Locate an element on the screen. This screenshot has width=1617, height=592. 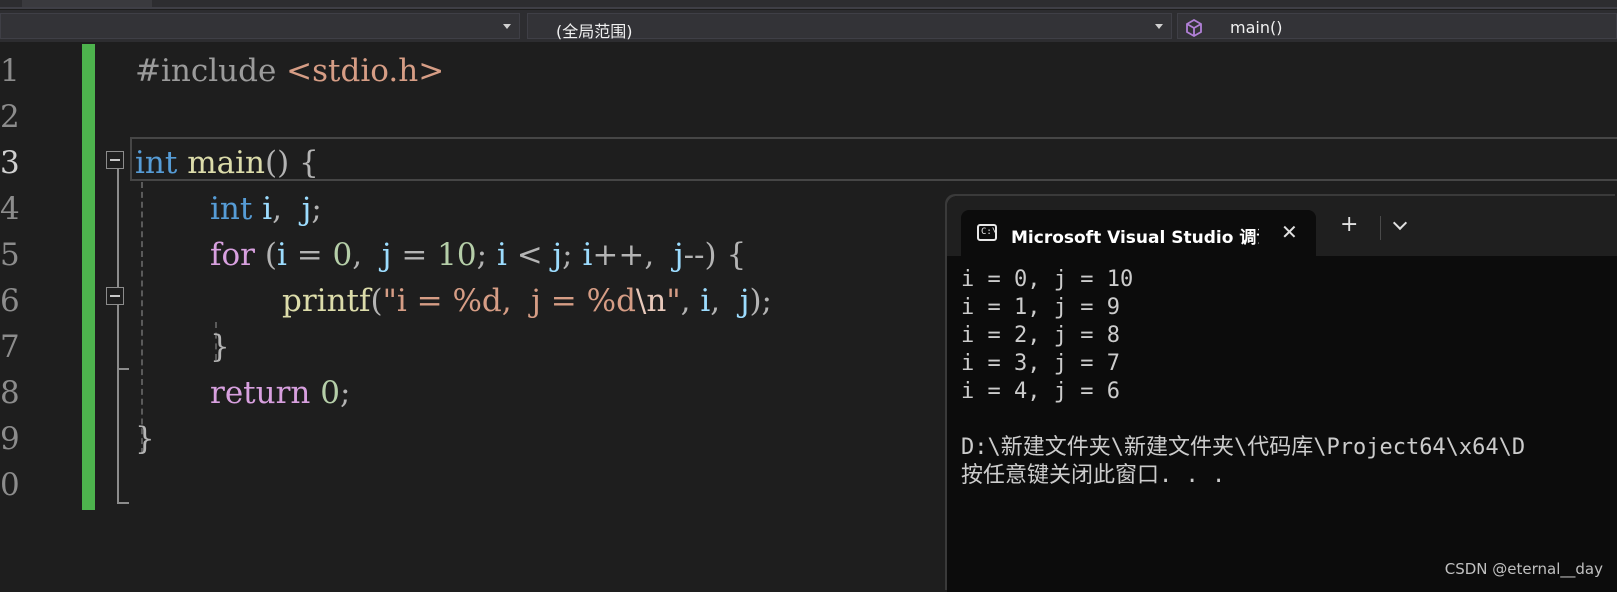
current-line-highlight is located at coordinates (873, 159).